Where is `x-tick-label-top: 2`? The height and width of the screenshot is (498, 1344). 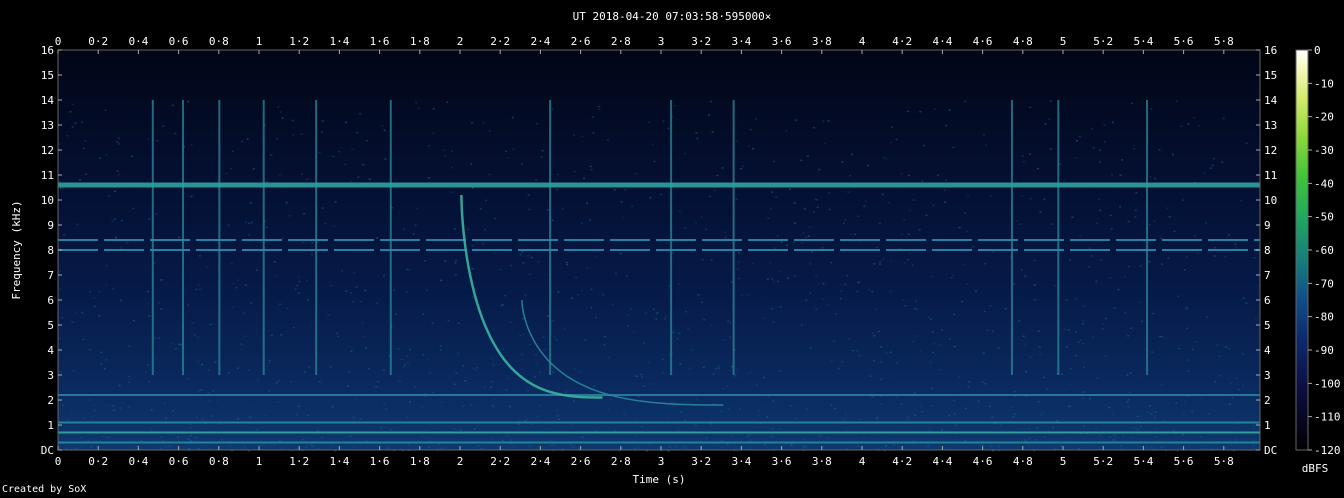 x-tick-label-top: 2 is located at coordinates (460, 41).